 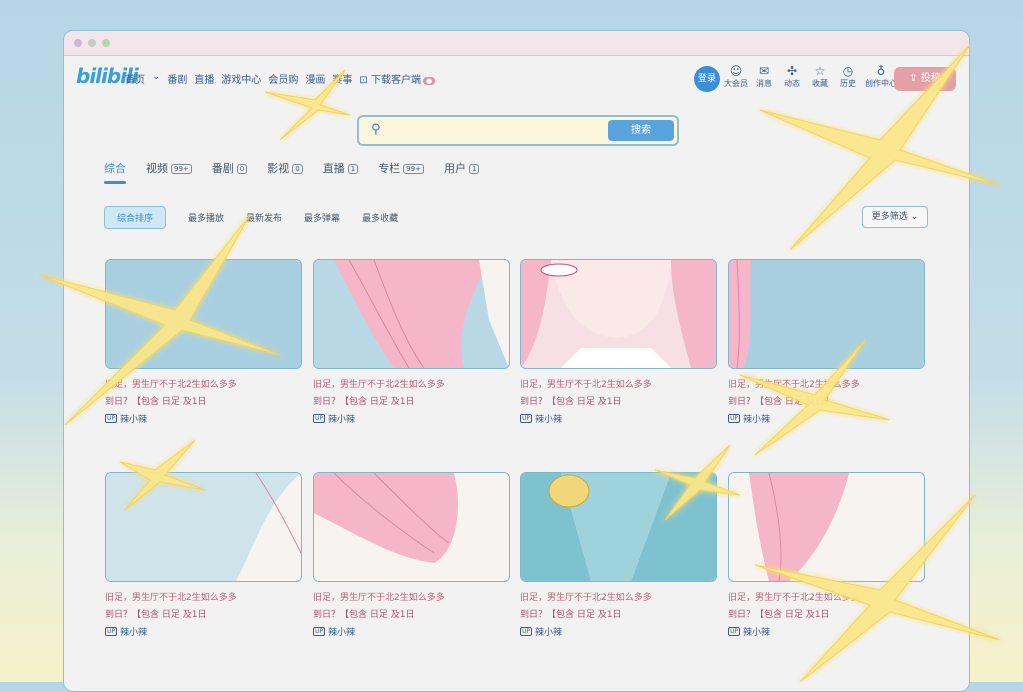 I want to click on upload-button: ⇪ 投稿, so click(x=925, y=79).